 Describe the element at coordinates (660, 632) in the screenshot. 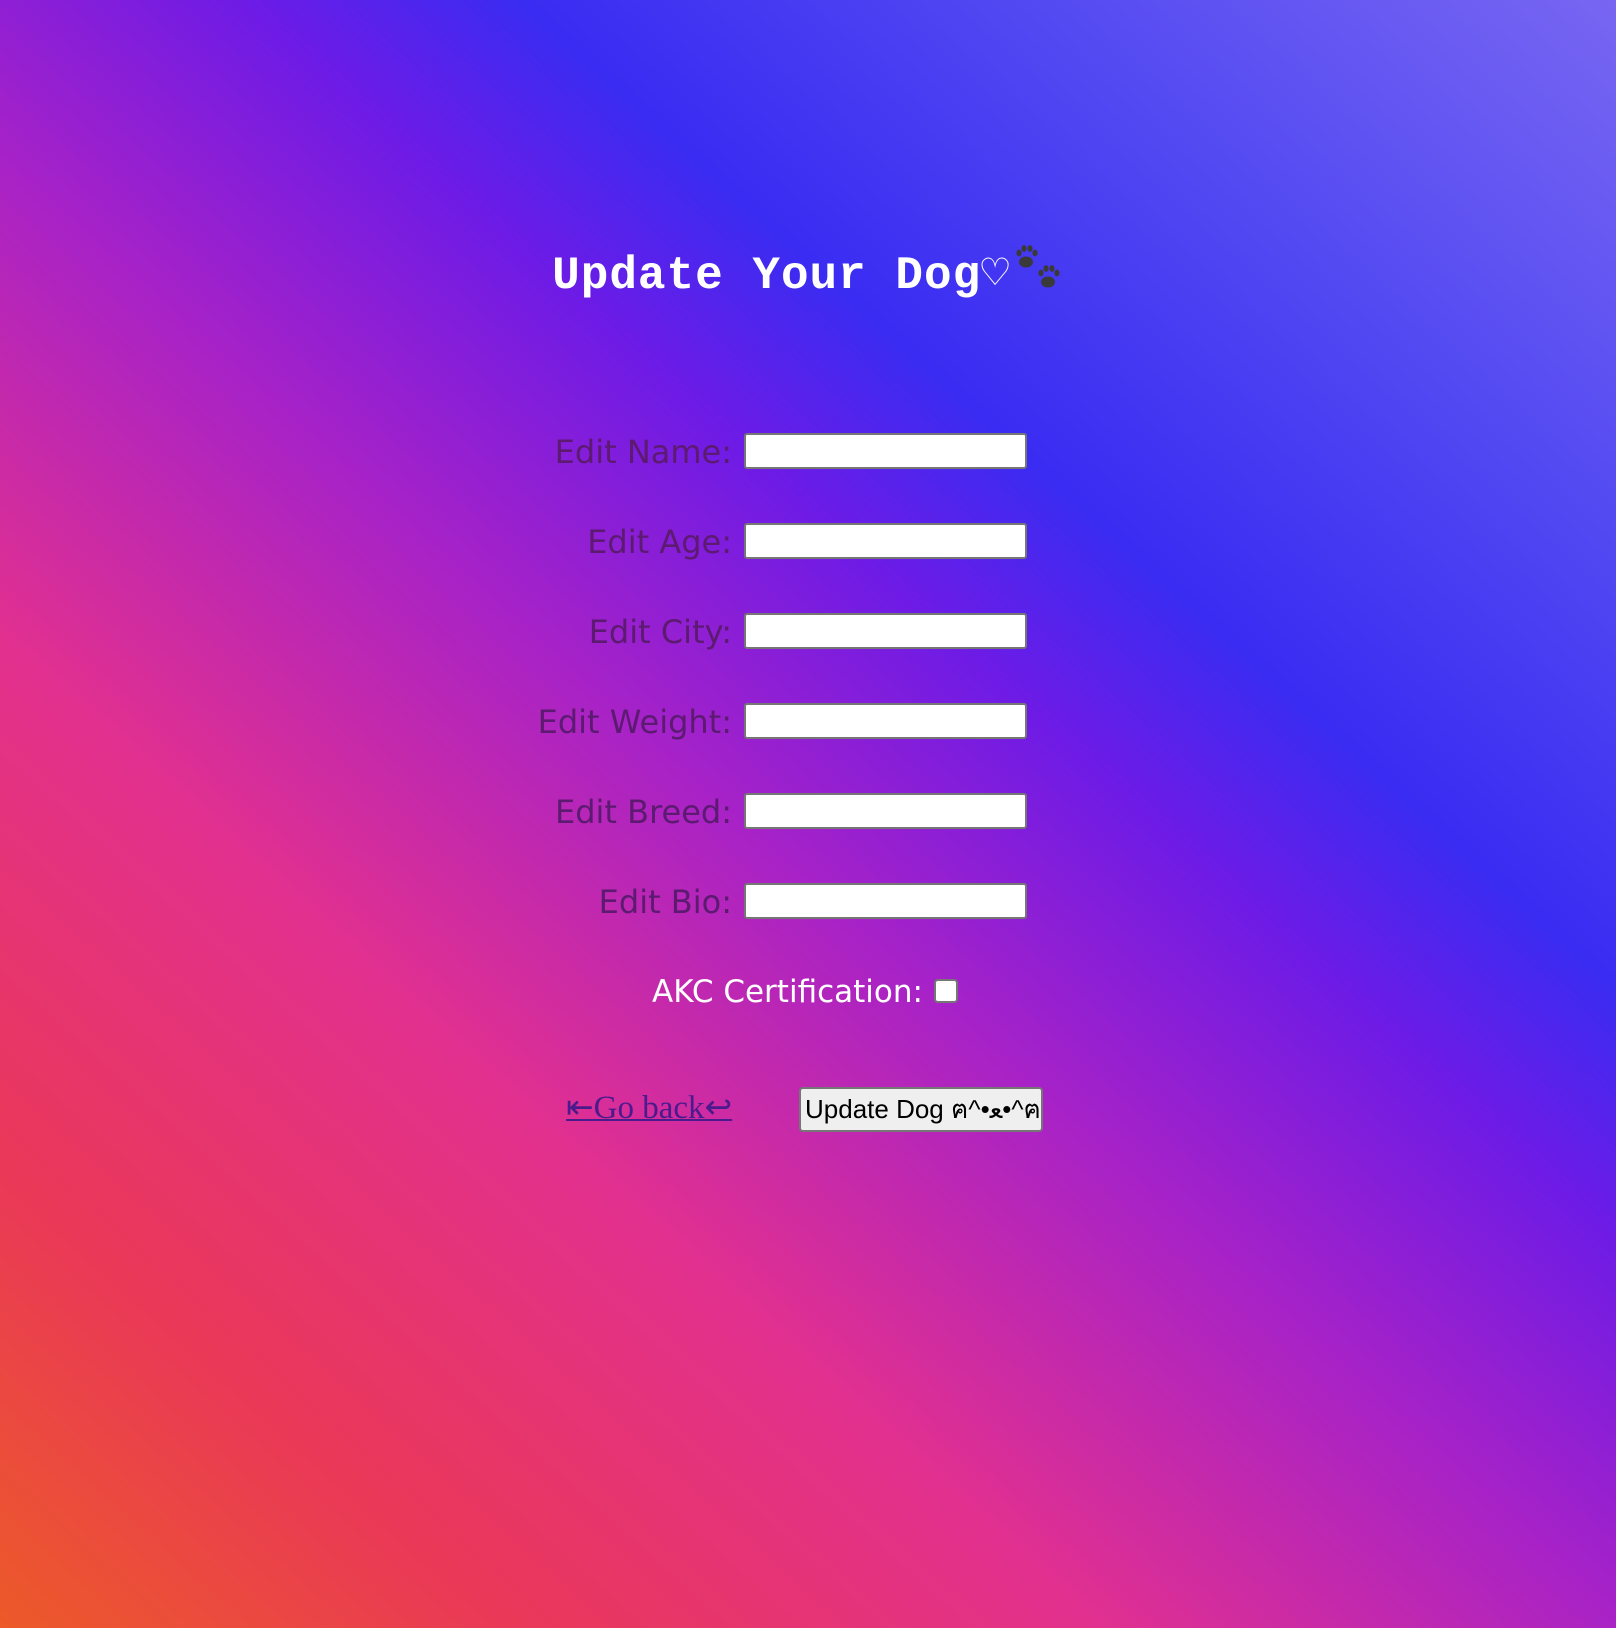

I see `city-label: Edit City:` at that location.